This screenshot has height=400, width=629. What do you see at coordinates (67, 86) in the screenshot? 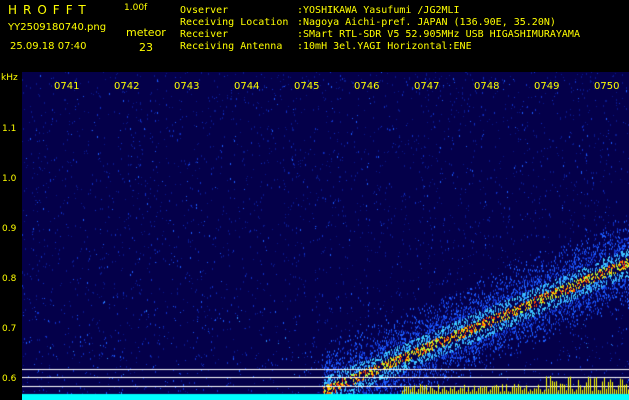
I see `x-tick-label: 0741` at bounding box center [67, 86].